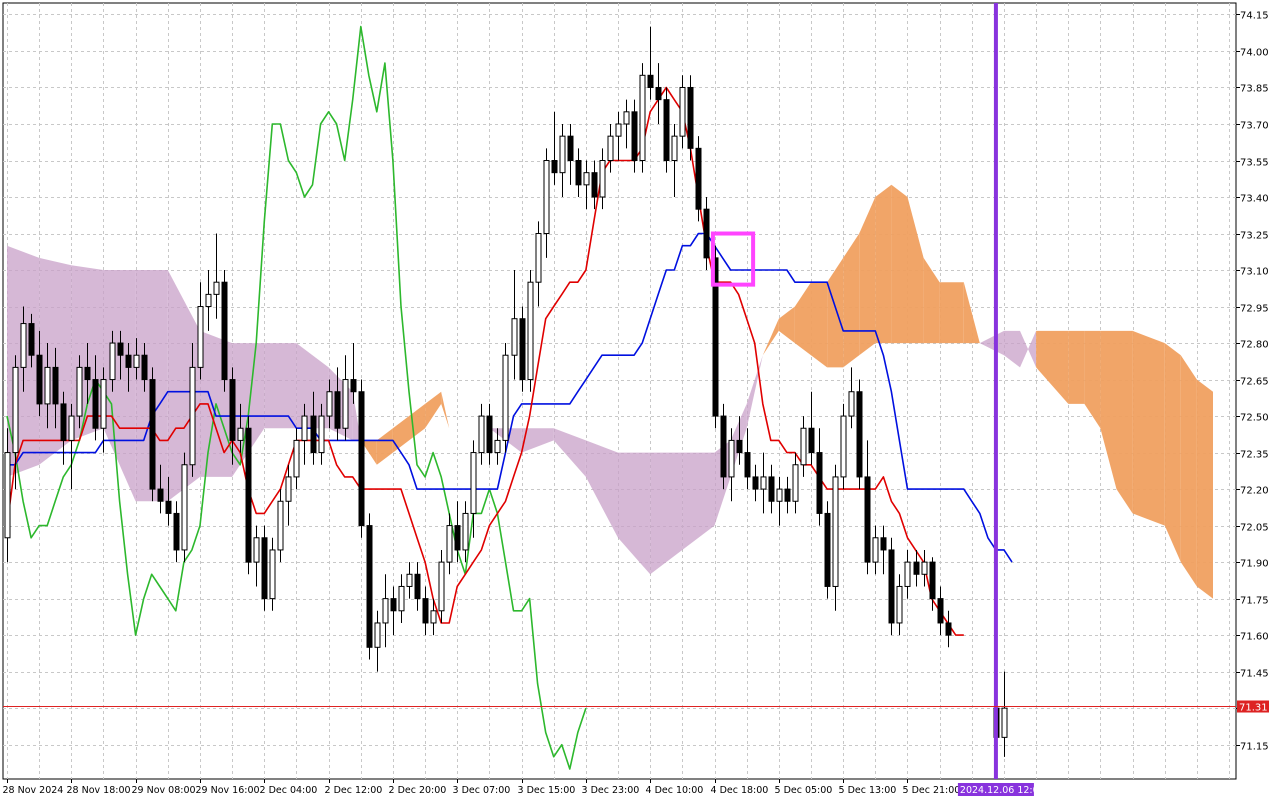 The width and height of the screenshot is (1280, 804). I want to click on x-tick-label: 28 Nov 18:00, so click(99, 790).